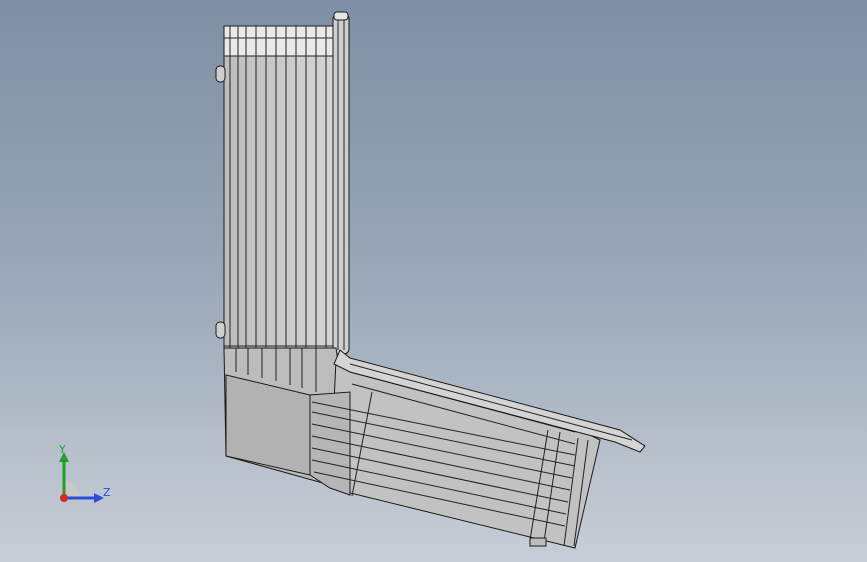  Describe the element at coordinates (64, 498) in the screenshot. I see `x-axis-origin-dot` at that location.